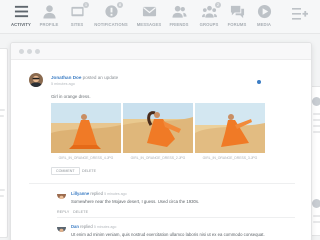  Describe the element at coordinates (149, 11) in the screenshot. I see `messages-icon` at that location.